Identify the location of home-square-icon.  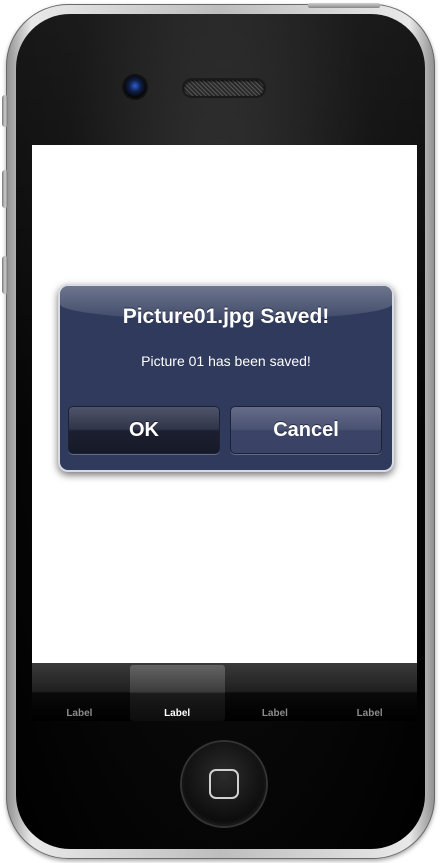
(224, 784).